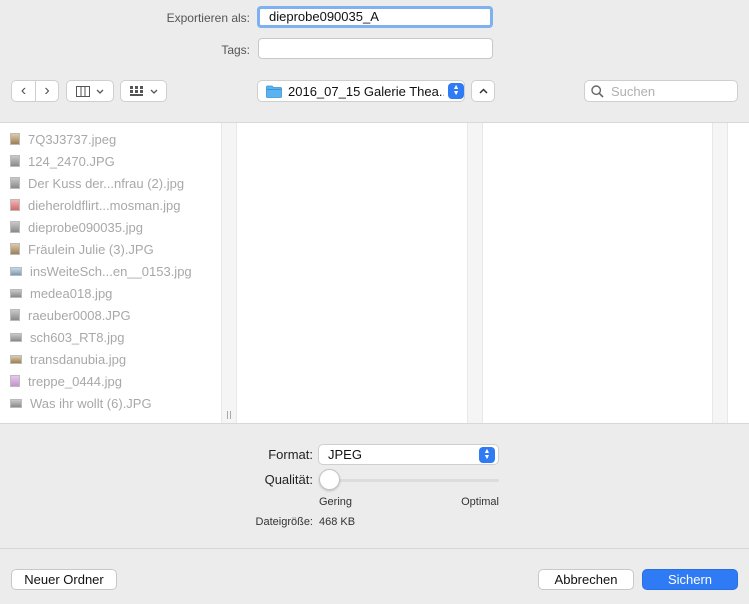  I want to click on back-button: ‹, so click(23, 91).